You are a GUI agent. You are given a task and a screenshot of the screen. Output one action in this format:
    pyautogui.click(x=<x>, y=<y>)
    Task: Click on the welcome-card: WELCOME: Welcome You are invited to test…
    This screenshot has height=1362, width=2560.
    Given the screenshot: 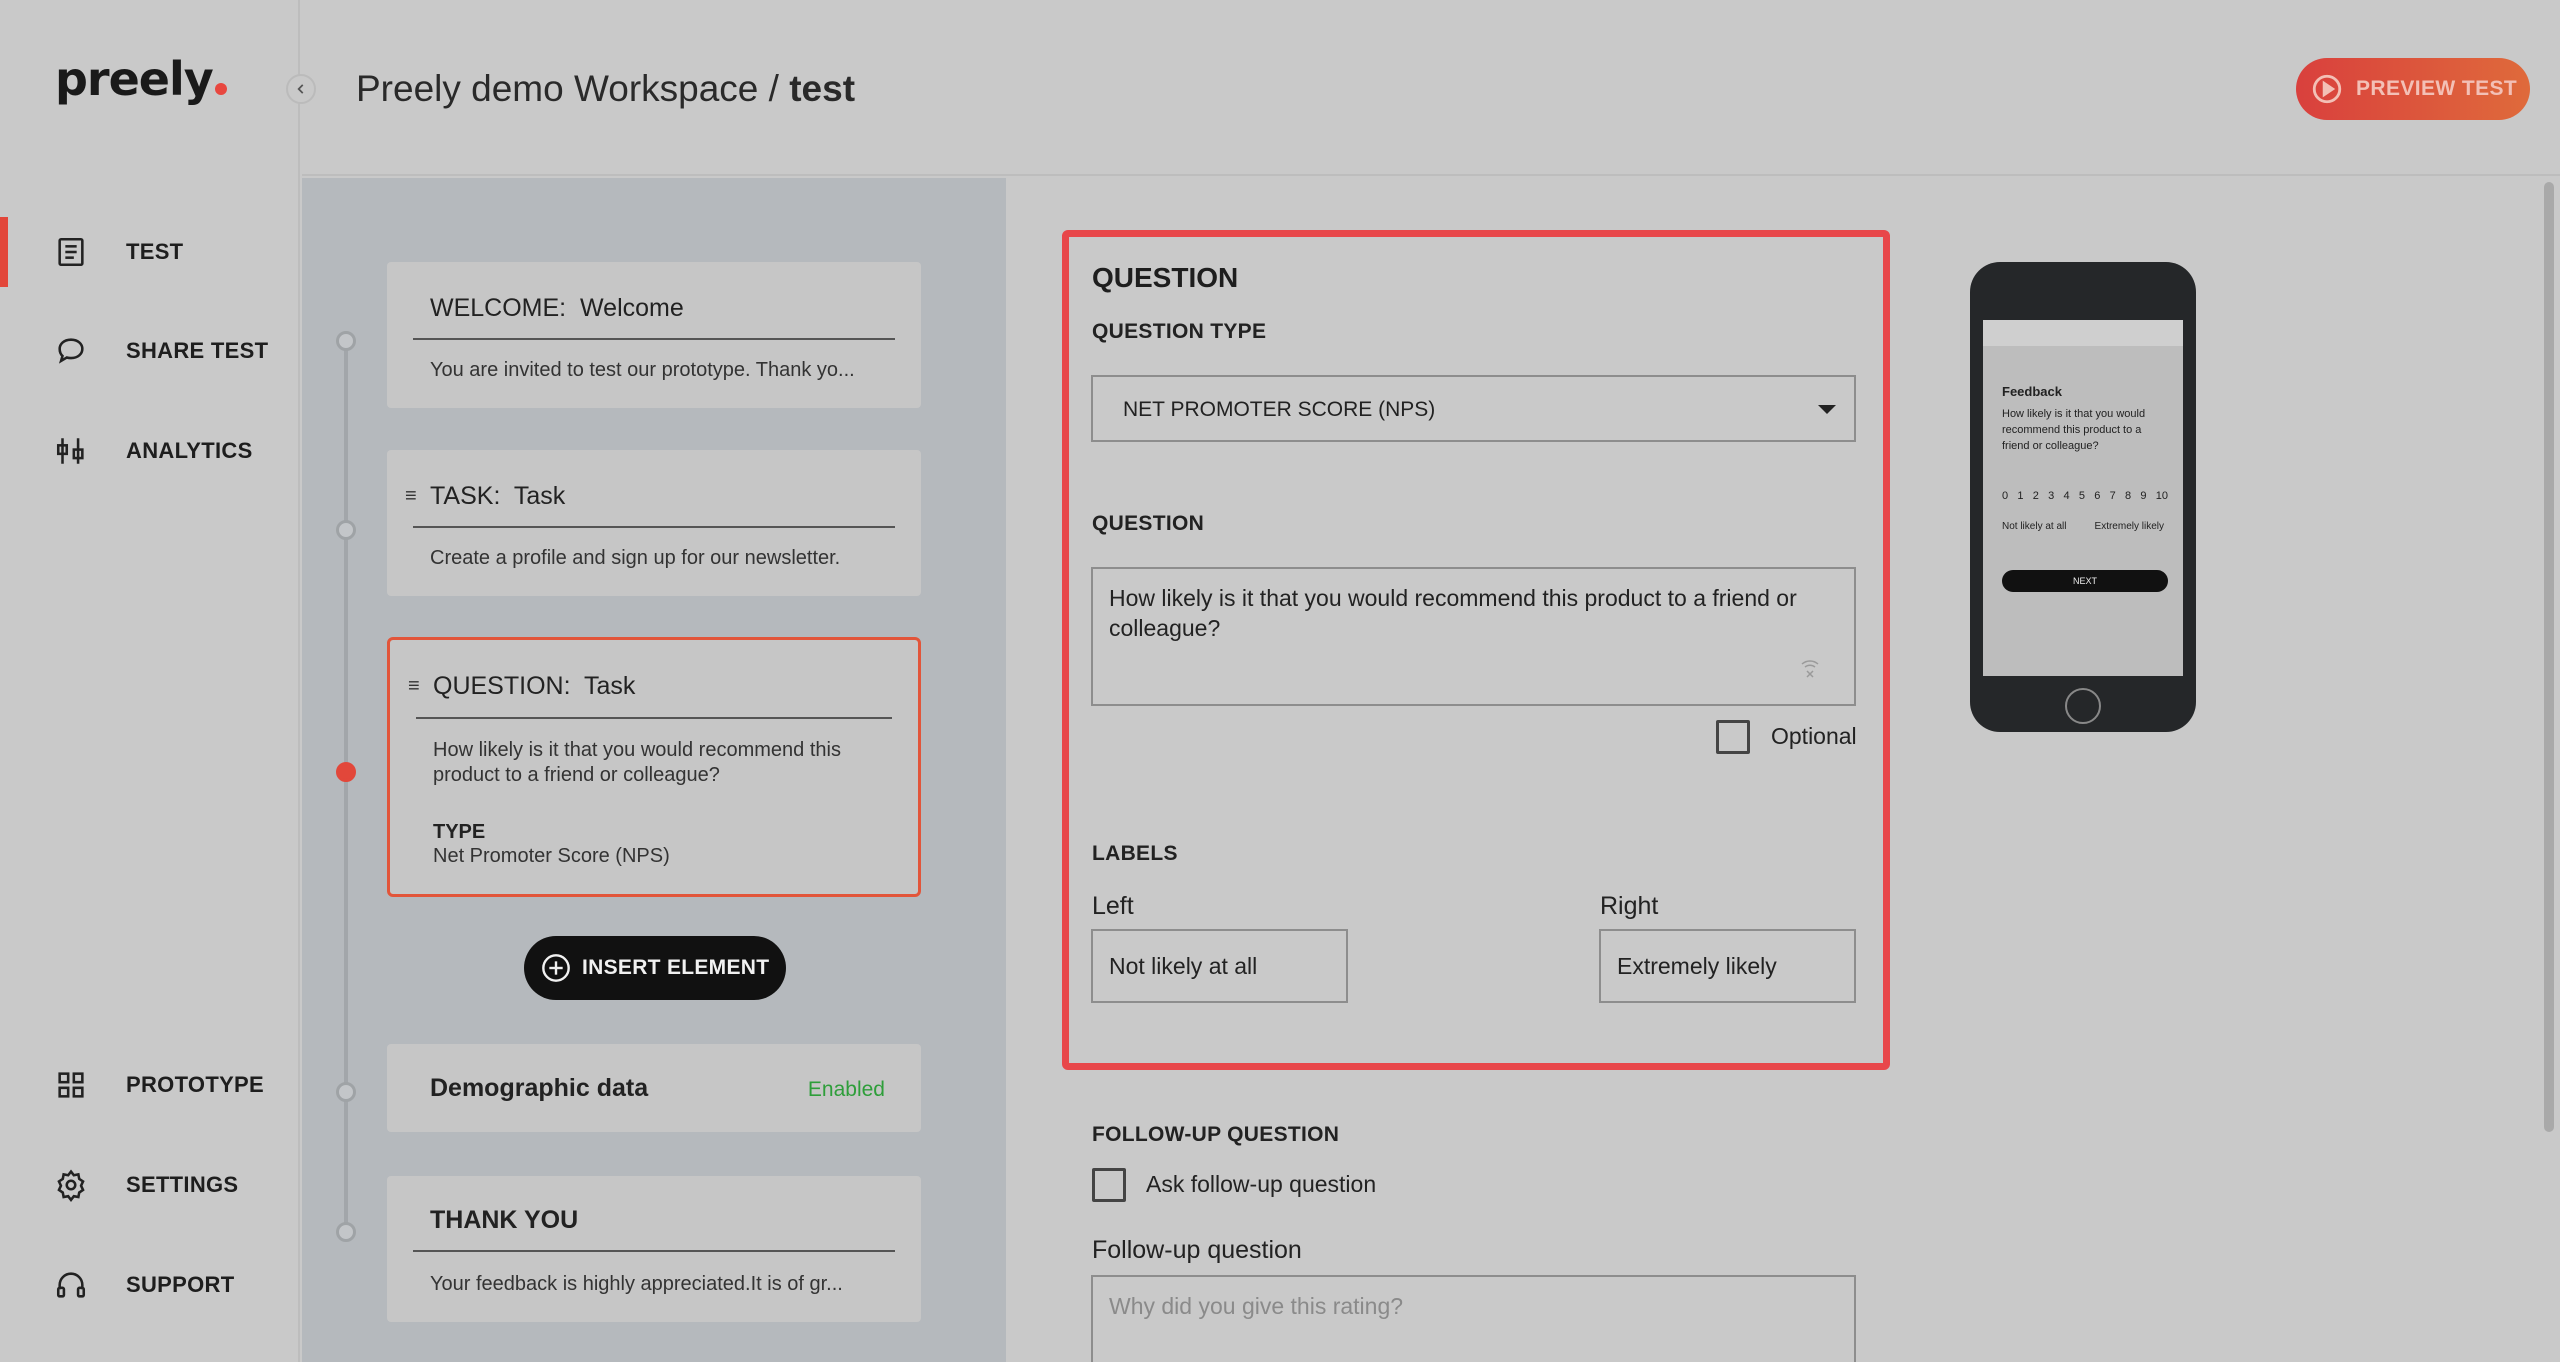 What is the action you would take?
    pyautogui.click(x=654, y=335)
    